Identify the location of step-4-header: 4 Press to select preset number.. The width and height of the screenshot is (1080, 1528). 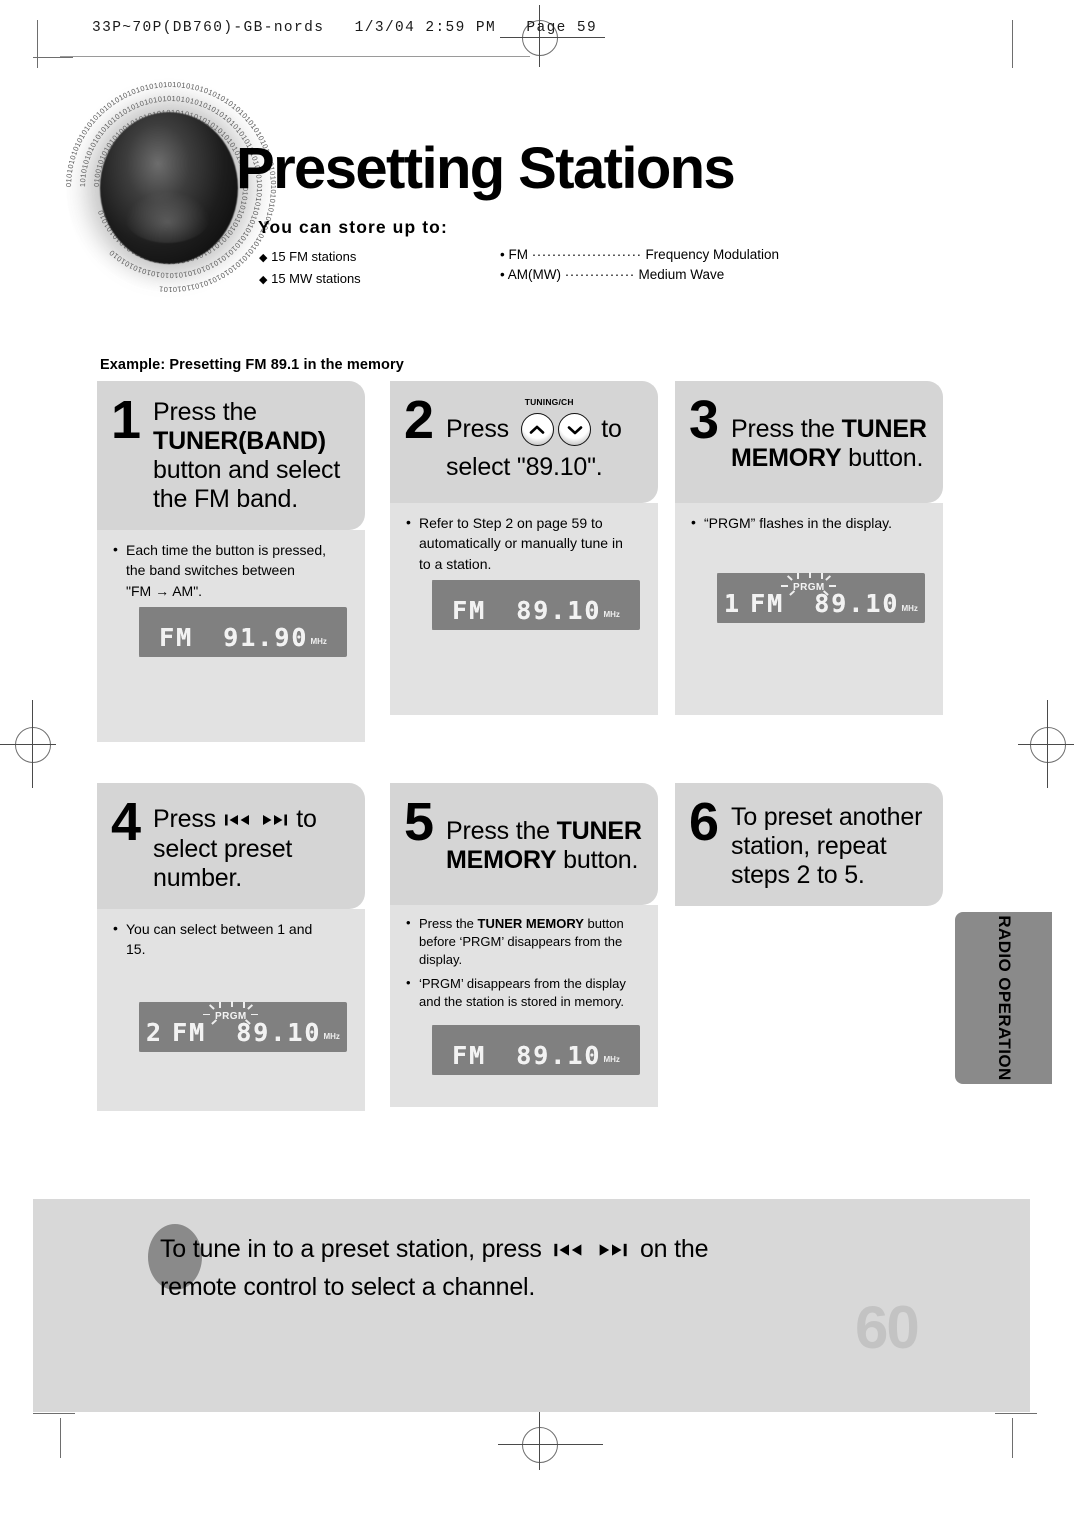
(231, 846).